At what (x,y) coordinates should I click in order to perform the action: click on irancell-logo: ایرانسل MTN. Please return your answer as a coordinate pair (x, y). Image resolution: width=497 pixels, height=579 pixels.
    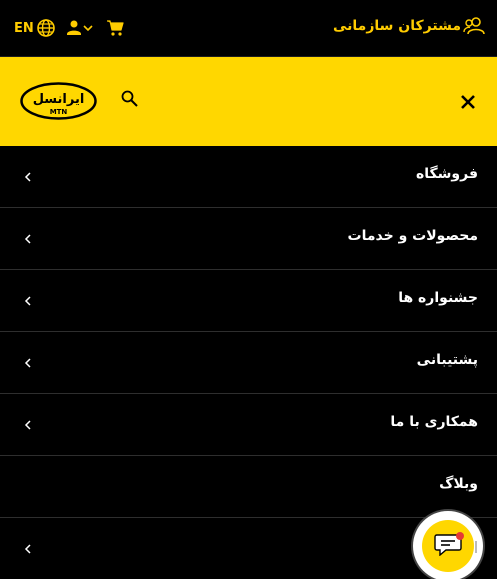
    Looking at the image, I should click on (58, 101).